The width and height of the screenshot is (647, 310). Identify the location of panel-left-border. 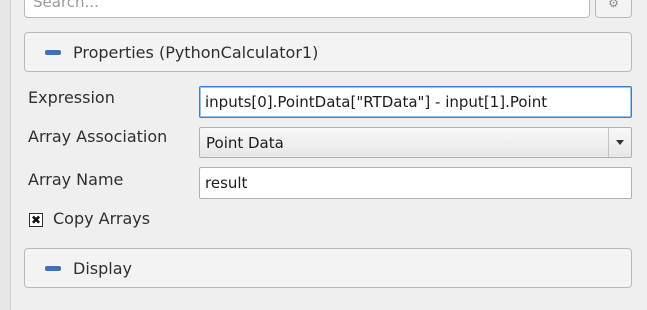
(5, 155).